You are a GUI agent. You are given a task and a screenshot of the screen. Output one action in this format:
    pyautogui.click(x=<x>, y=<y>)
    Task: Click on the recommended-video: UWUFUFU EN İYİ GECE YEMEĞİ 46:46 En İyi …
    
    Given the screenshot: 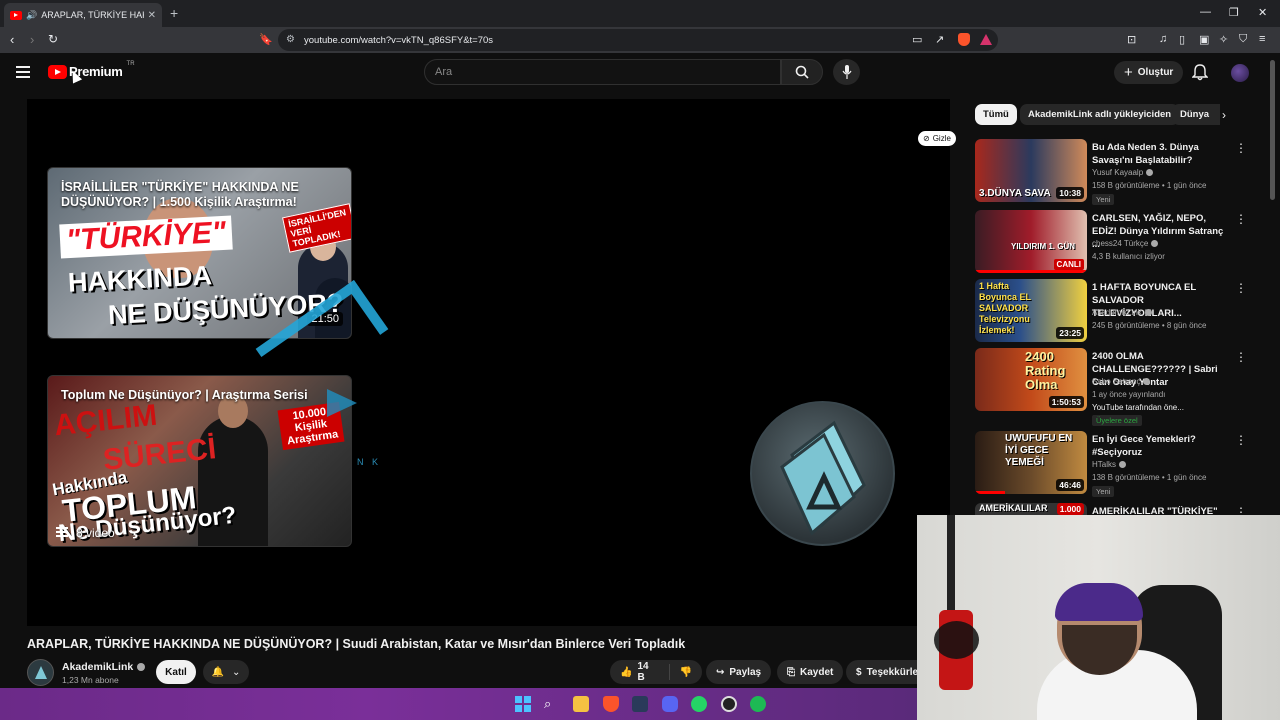 What is the action you would take?
    pyautogui.click(x=1120, y=464)
    